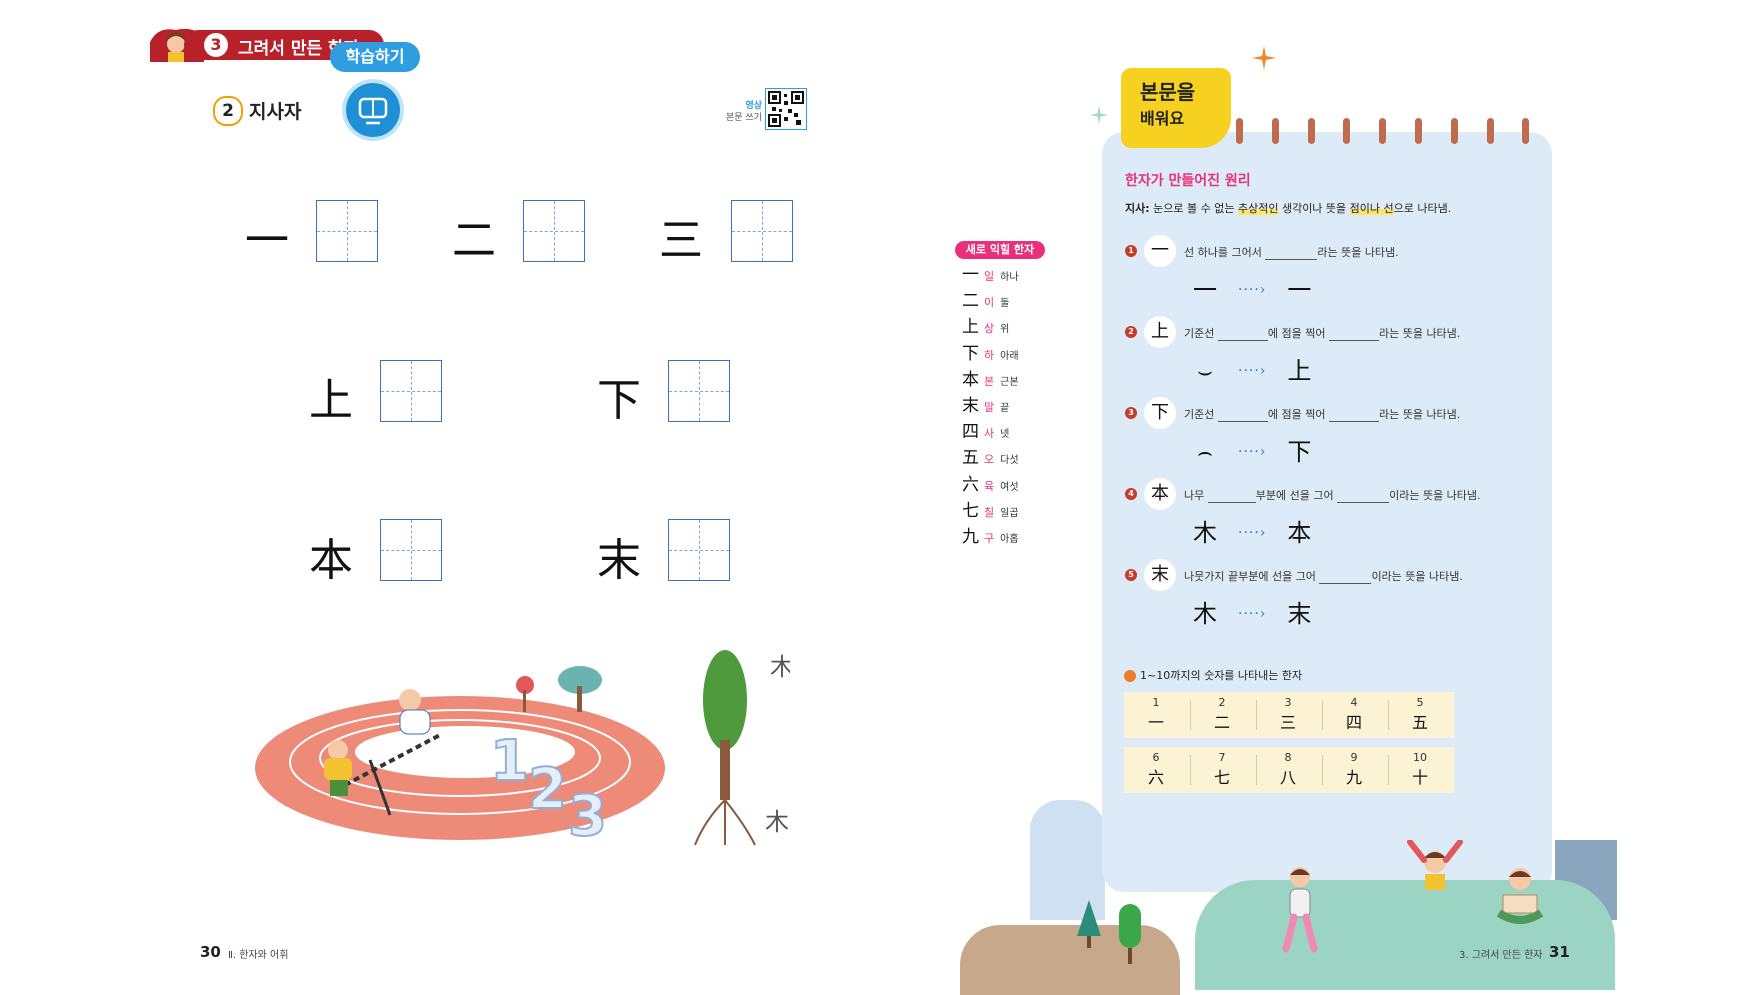  I want to click on vocab-sound: 이, so click(989, 303).